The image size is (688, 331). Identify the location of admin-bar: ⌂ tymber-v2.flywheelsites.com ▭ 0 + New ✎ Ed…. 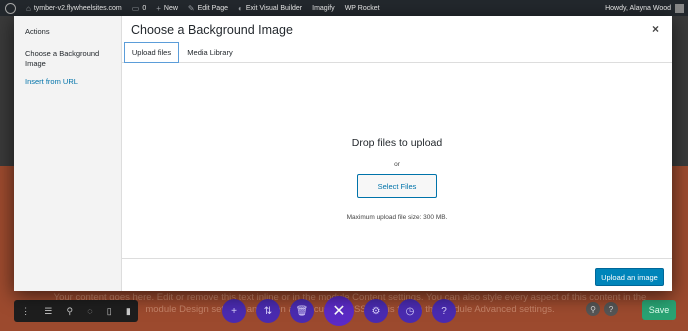
(344, 8).